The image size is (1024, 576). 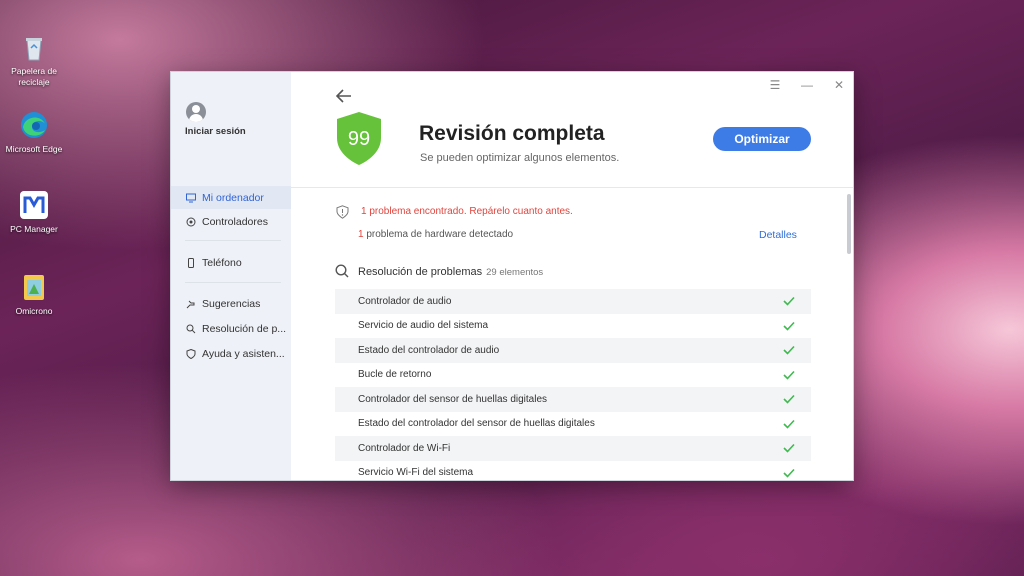 I want to click on scrollbar, so click(x=849, y=224).